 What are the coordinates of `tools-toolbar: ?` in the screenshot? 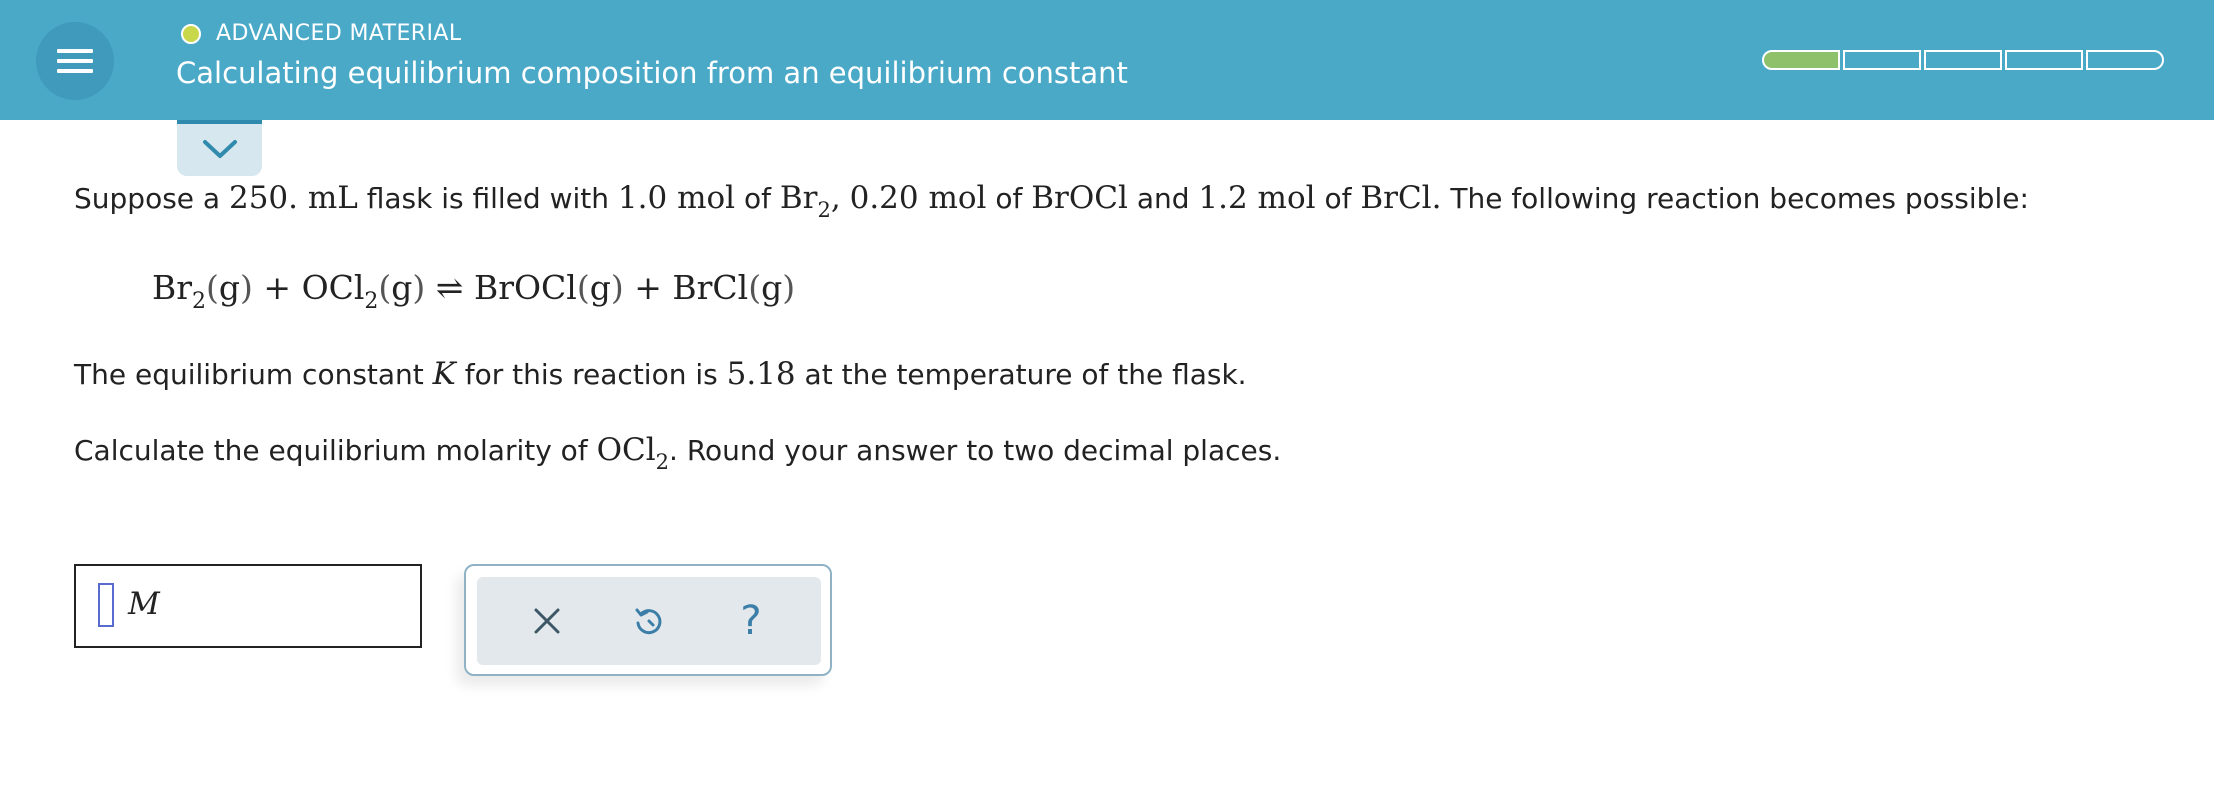 It's located at (649, 621).